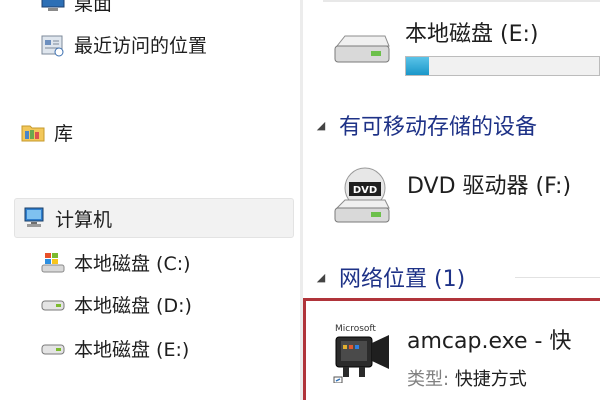 This screenshot has height=400, width=600. I want to click on dvd-drive-tile: DVD DVD 驱动器 (F:), so click(451, 195).